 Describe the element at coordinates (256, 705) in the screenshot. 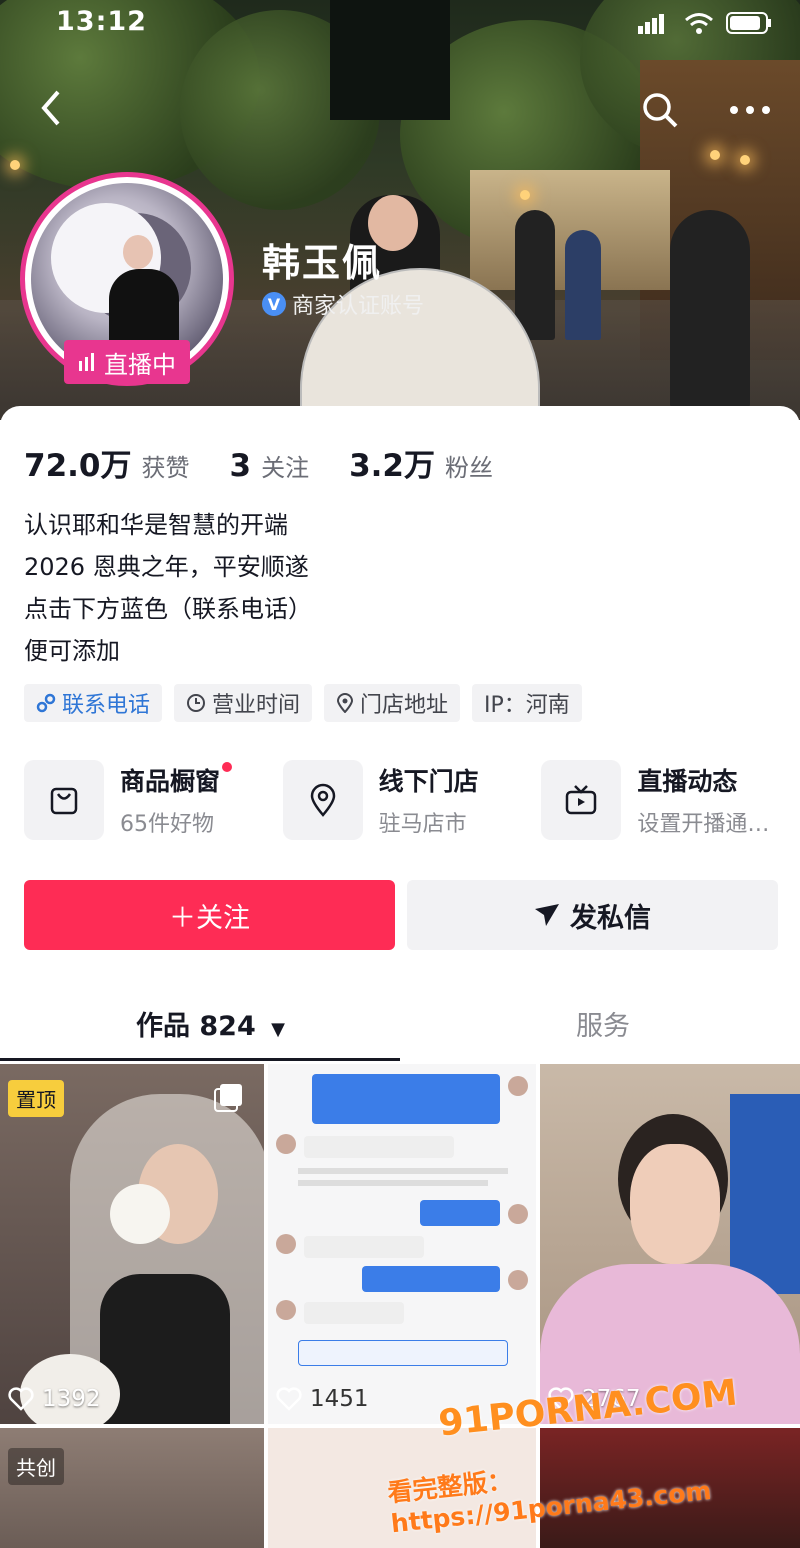

I see `tag-label: 营业时间` at that location.